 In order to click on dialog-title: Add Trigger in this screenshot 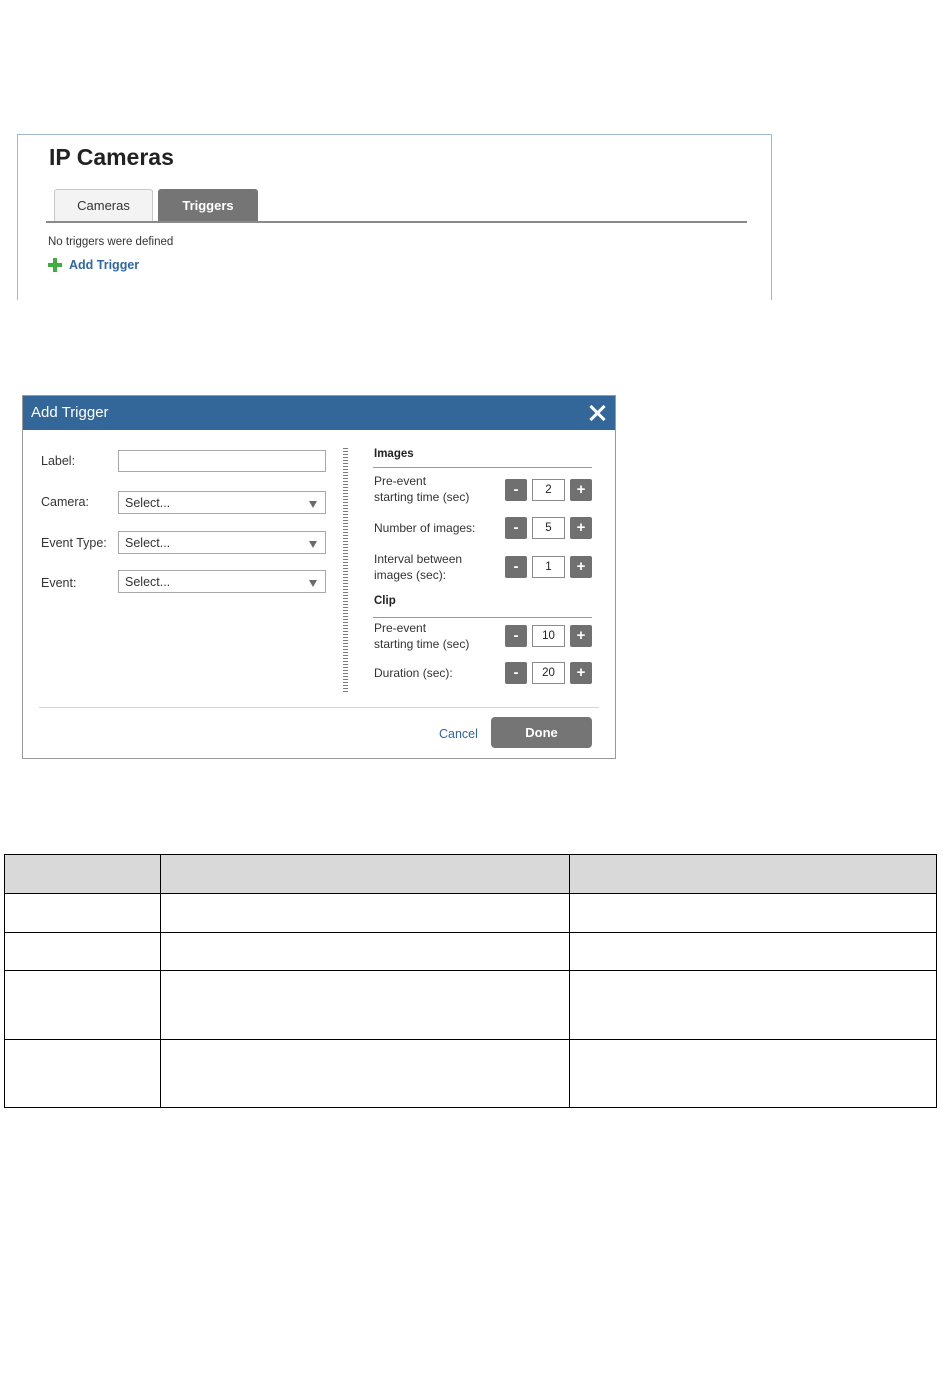, I will do `click(70, 412)`.